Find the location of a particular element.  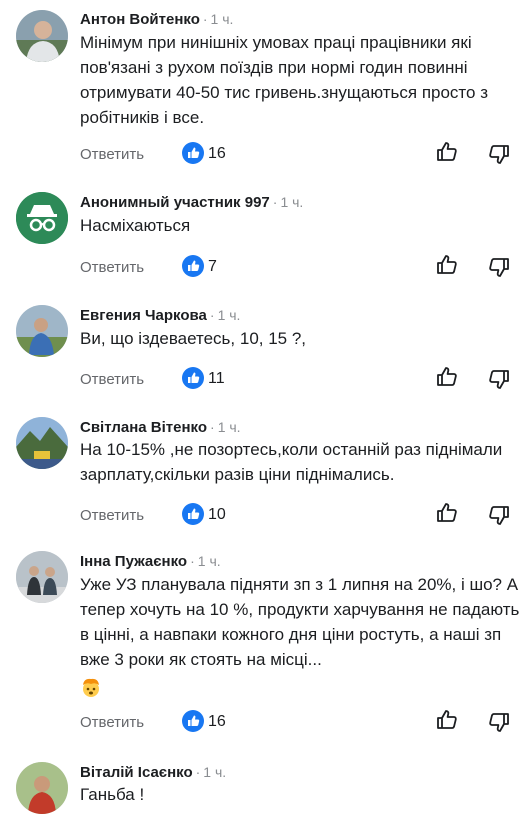

author-name: Анонимный участник 997 is located at coordinates (175, 202).